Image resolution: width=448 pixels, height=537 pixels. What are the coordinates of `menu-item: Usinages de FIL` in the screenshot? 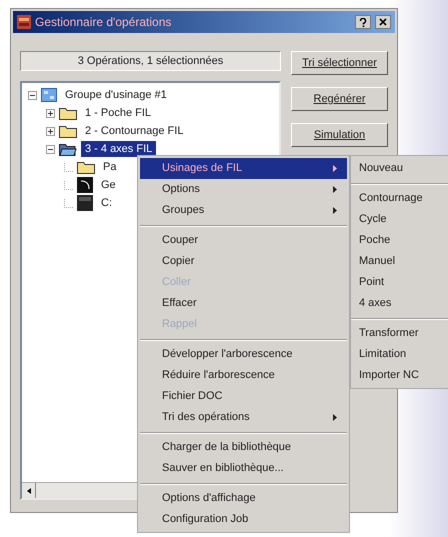 It's located at (243, 168).